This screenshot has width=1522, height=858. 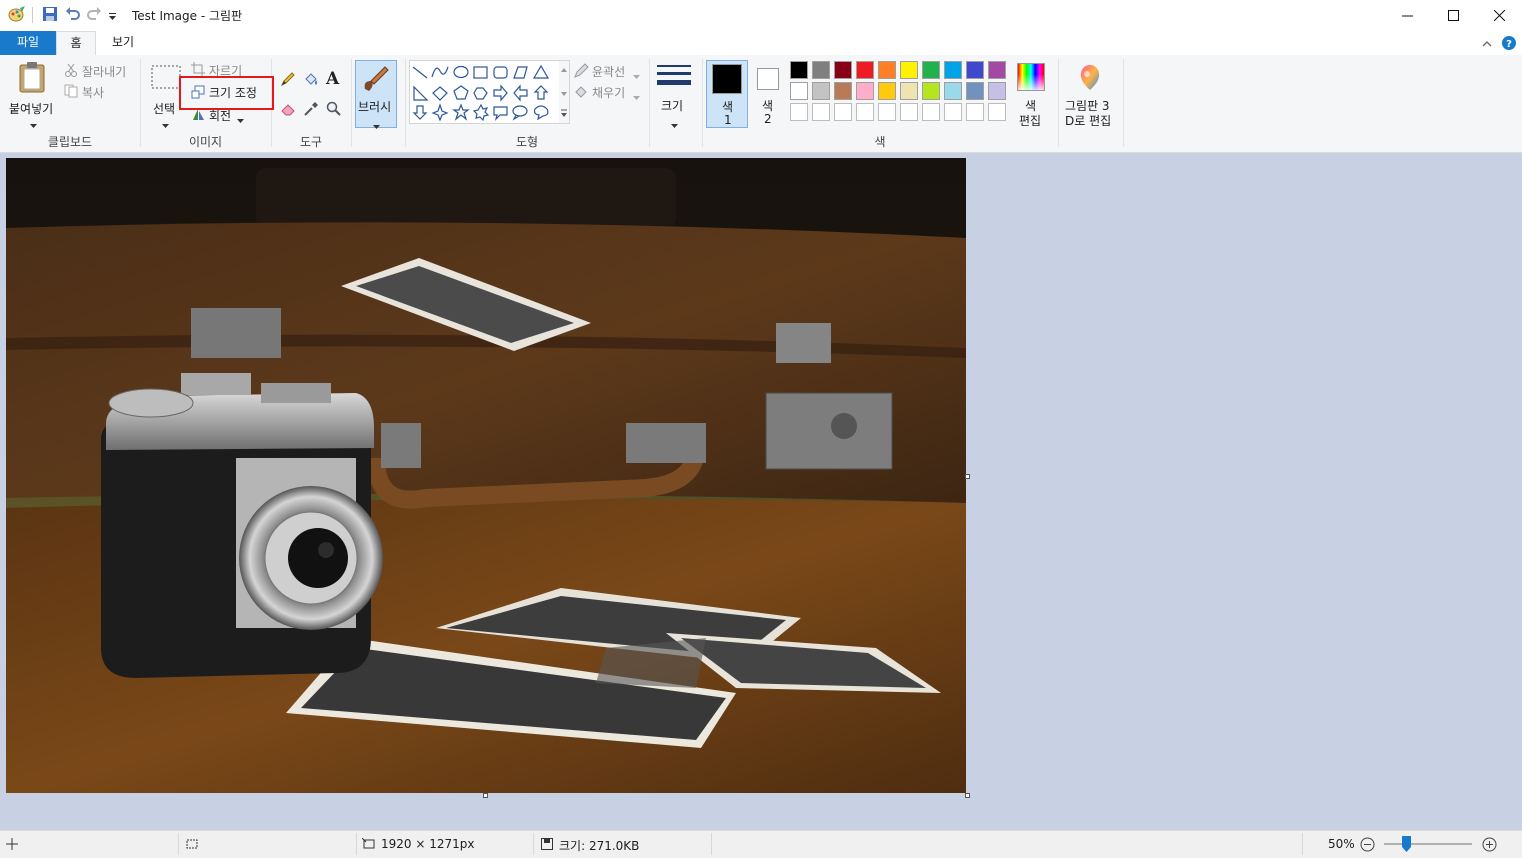 I want to click on zoom-slider-thumb, so click(x=1406, y=844).